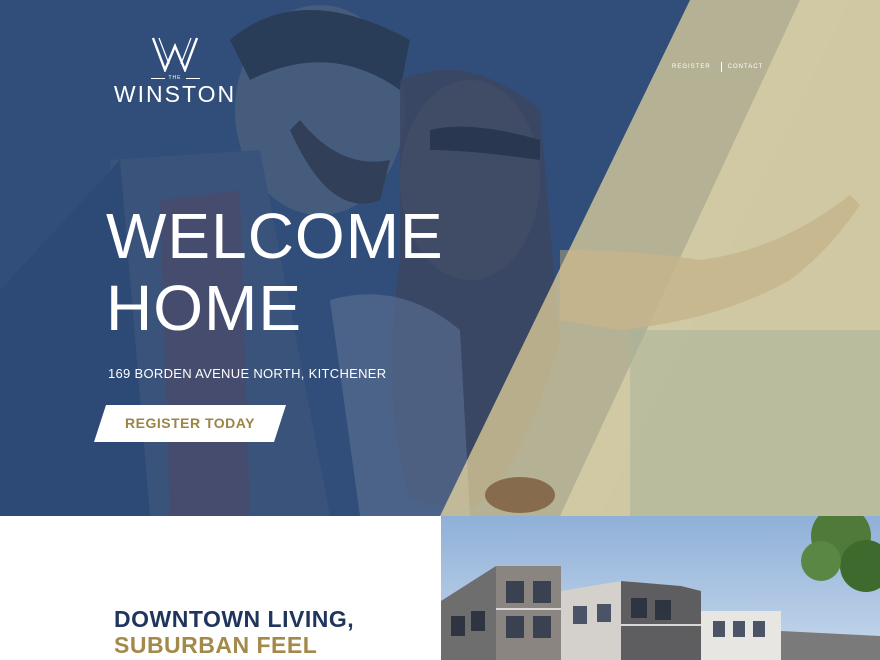  What do you see at coordinates (234, 619) in the screenshot?
I see `intro-tagline-line1: DOWNTOWN LIVING,` at bounding box center [234, 619].